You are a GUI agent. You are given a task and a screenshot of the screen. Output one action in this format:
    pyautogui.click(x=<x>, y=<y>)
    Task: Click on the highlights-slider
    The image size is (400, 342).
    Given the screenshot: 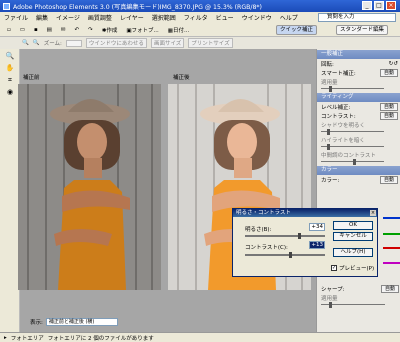 What is the action you would take?
    pyautogui.click(x=358, y=147)
    